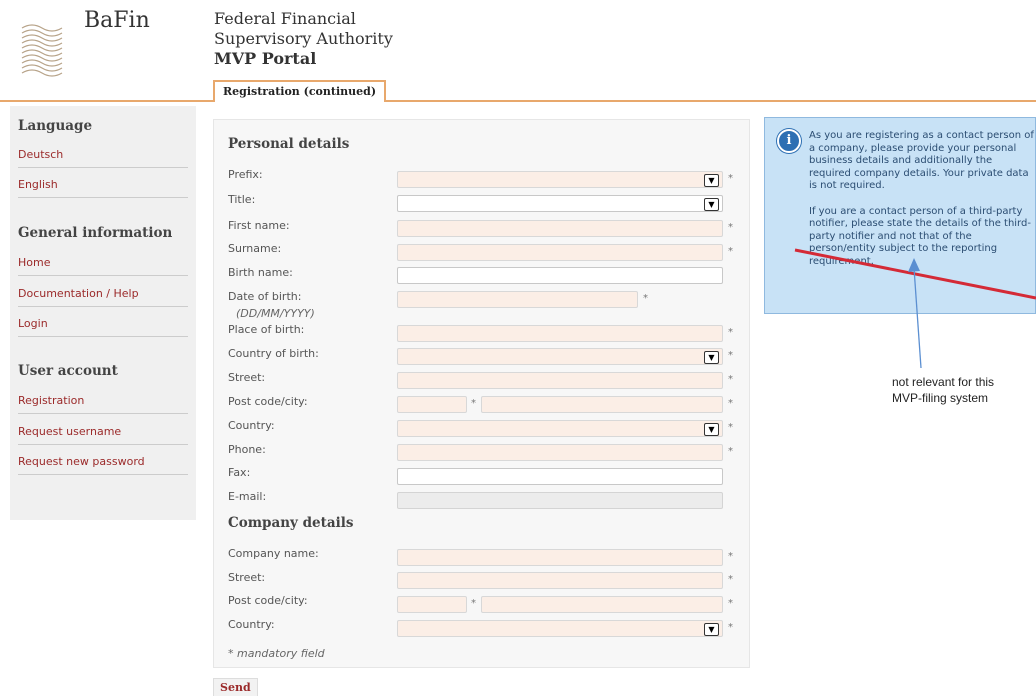 Image resolution: width=1036 pixels, height=696 pixels. Describe the element at coordinates (100, 43) in the screenshot. I see `bafin-logo: BaFin` at that location.